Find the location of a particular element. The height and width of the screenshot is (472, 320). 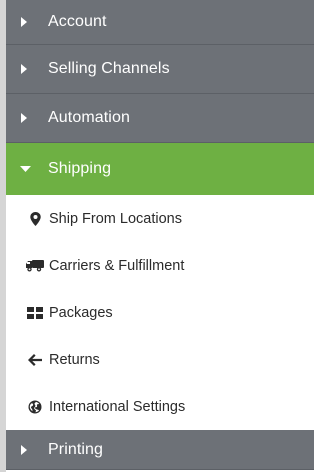

section-printing: Printing is located at coordinates (160, 450).